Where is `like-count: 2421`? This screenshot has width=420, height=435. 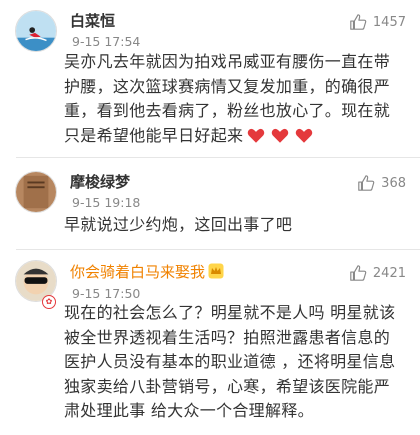 like-count: 2421 is located at coordinates (389, 273).